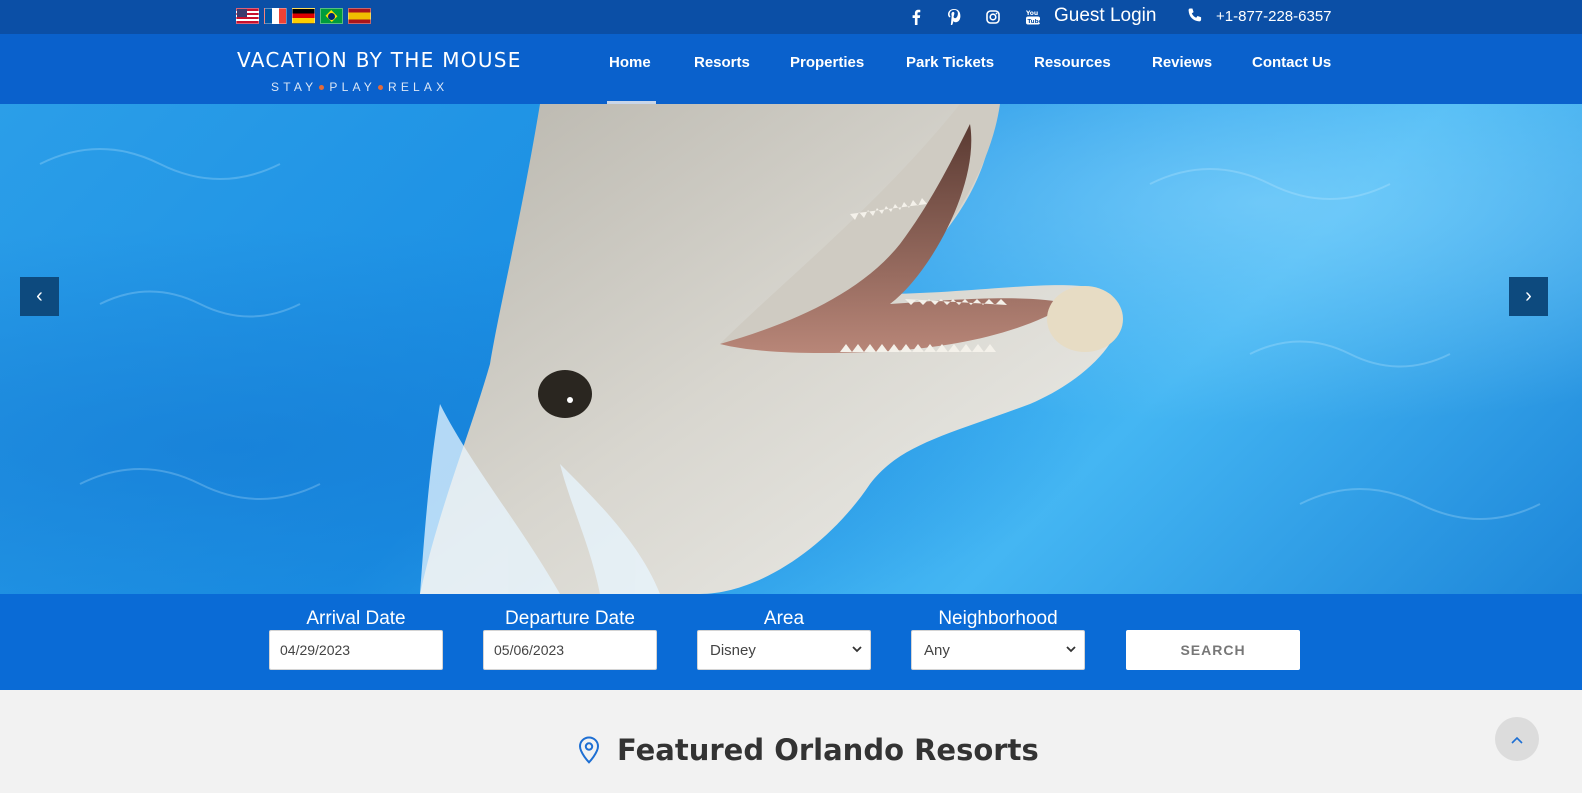  Describe the element at coordinates (722, 62) in the screenshot. I see `nav-item-resorts: Resorts` at that location.